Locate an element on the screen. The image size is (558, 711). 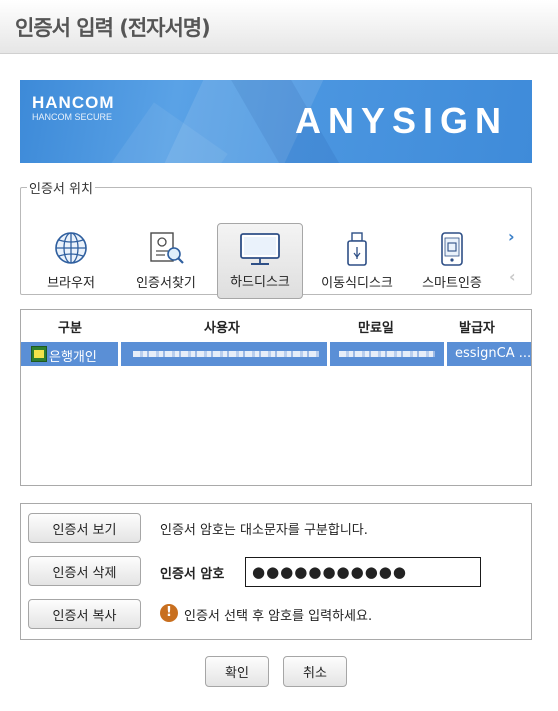
title-bar: 인증서 입력 (전자서명) is located at coordinates (279, 27).